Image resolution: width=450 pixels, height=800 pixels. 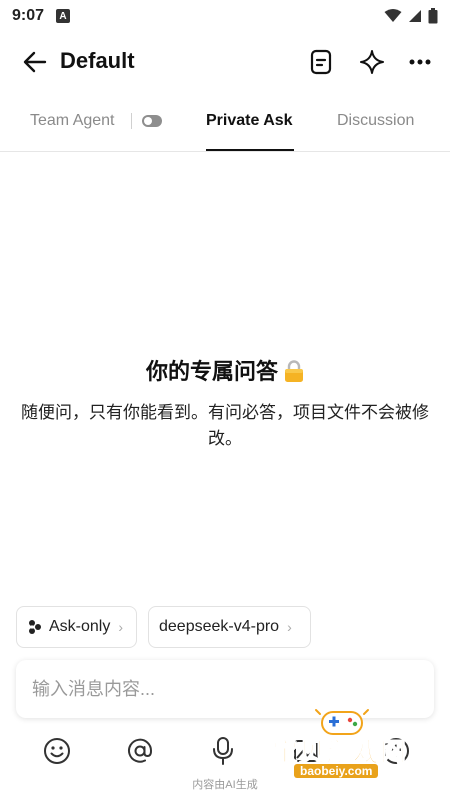 I want to click on team-agent-toggle, so click(x=152, y=121).